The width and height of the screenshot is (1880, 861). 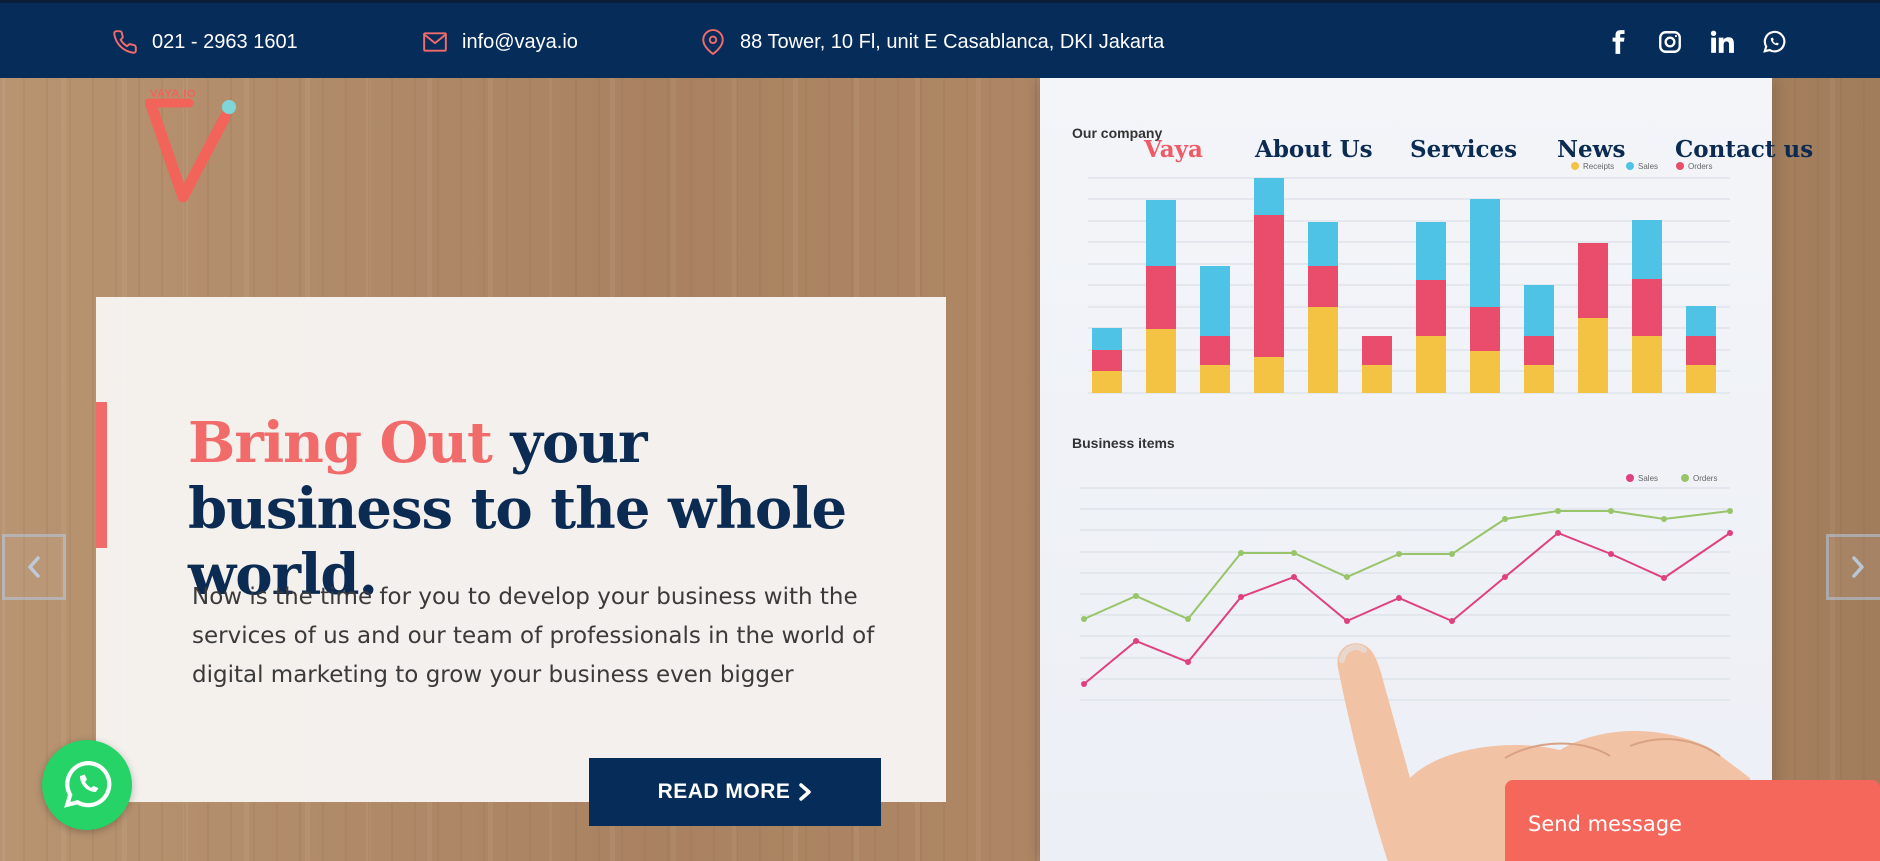 What do you see at coordinates (1692, 820) in the screenshot?
I see `send-message-widget: Send message` at bounding box center [1692, 820].